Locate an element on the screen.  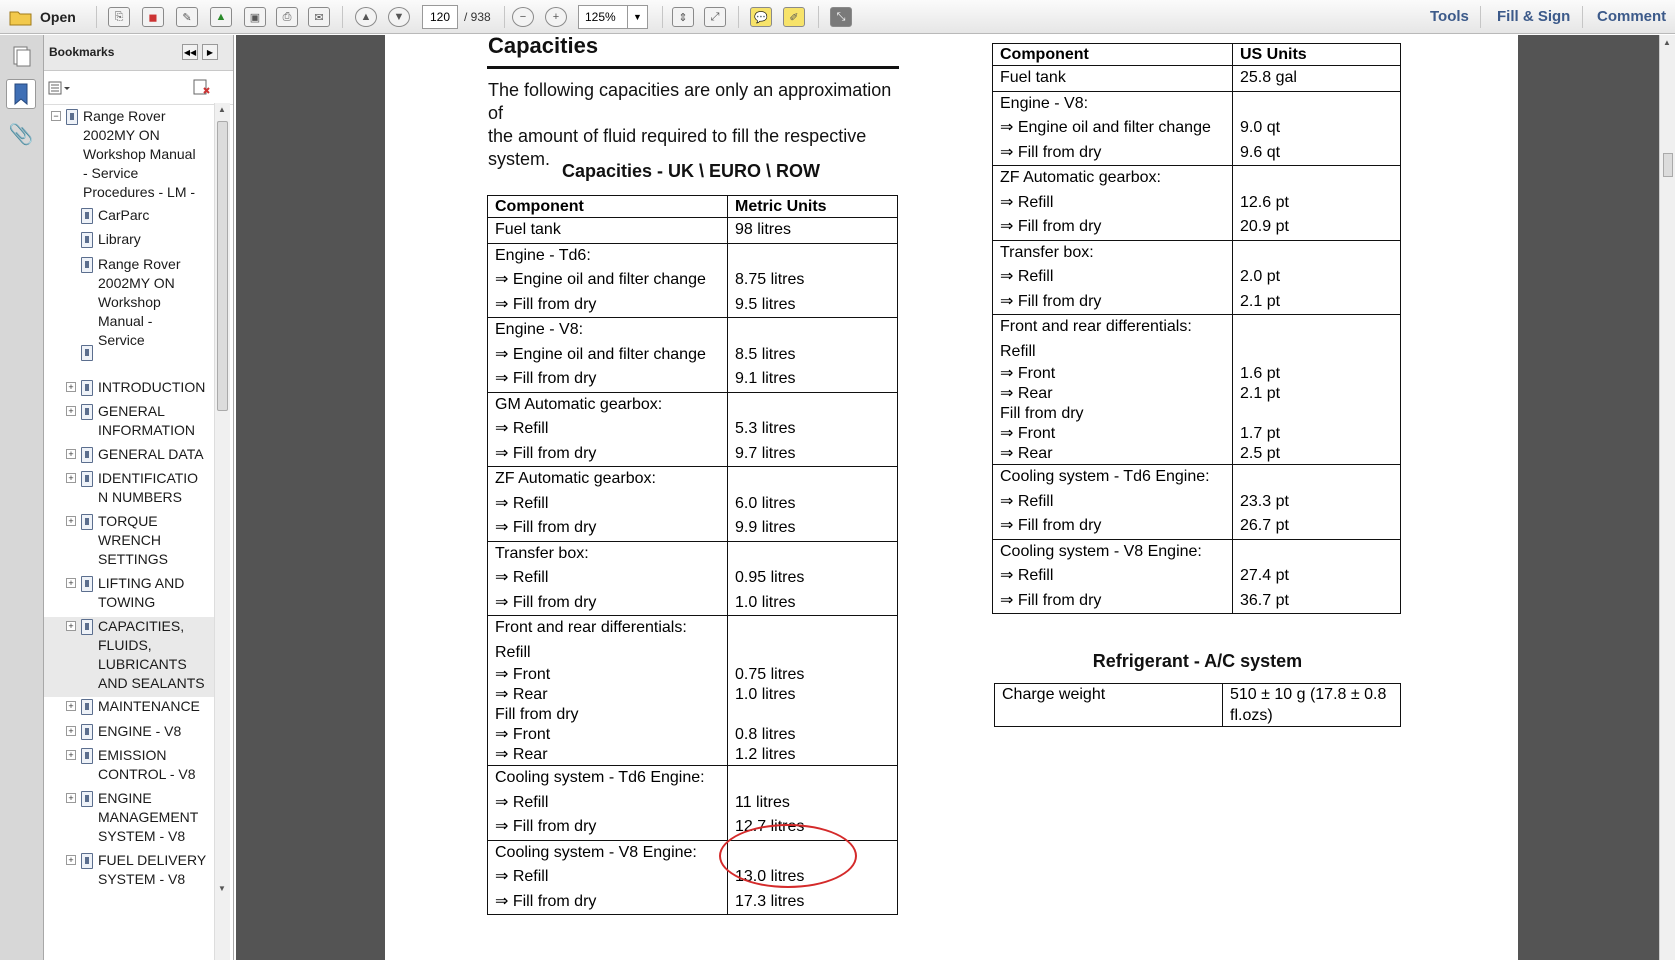
cell-line: 6.0 litres is located at coordinates (765, 503).